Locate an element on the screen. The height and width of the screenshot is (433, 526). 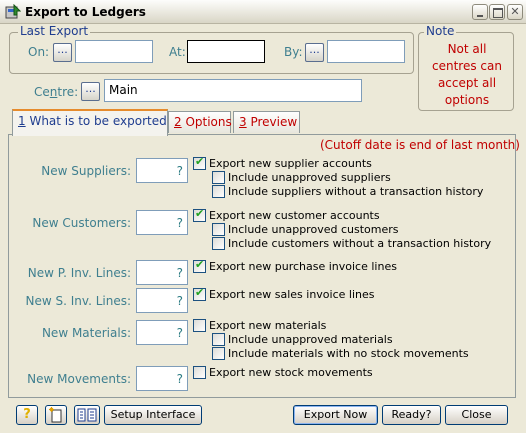
new-button is located at coordinates (56, 415).